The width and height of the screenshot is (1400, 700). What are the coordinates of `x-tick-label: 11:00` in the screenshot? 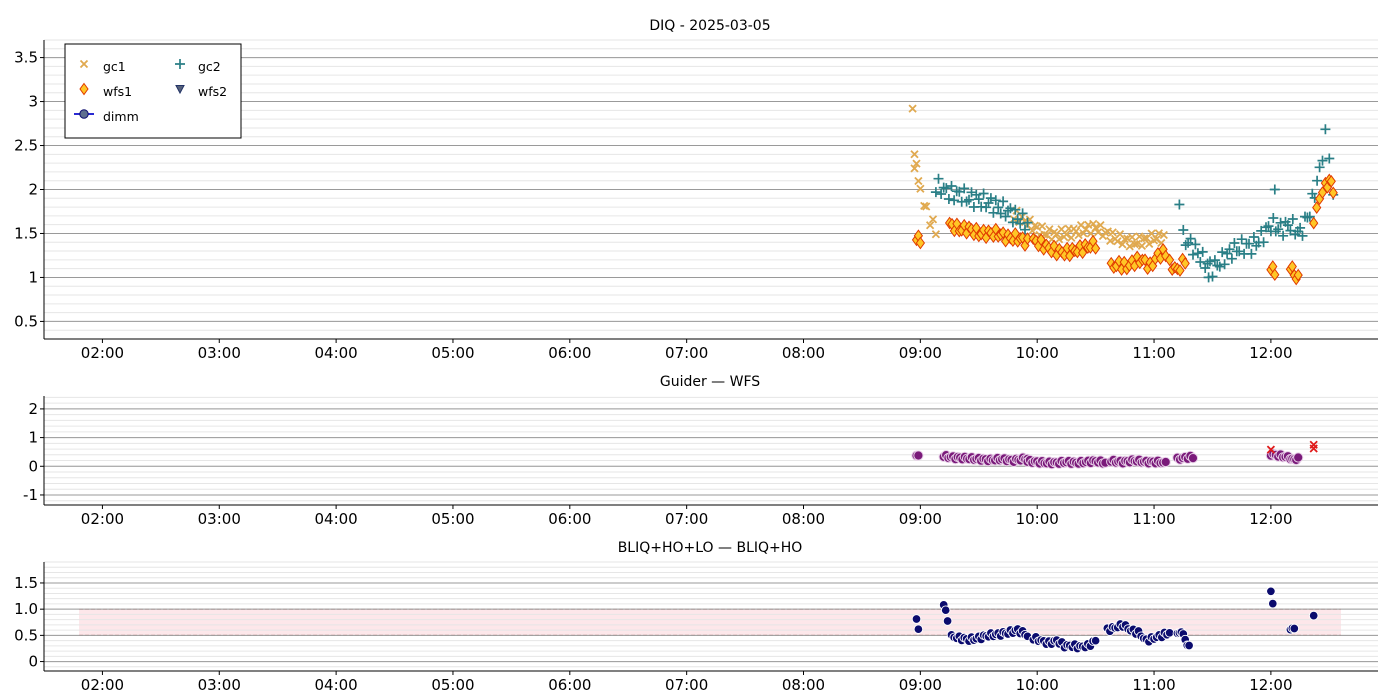 It's located at (1153, 685).